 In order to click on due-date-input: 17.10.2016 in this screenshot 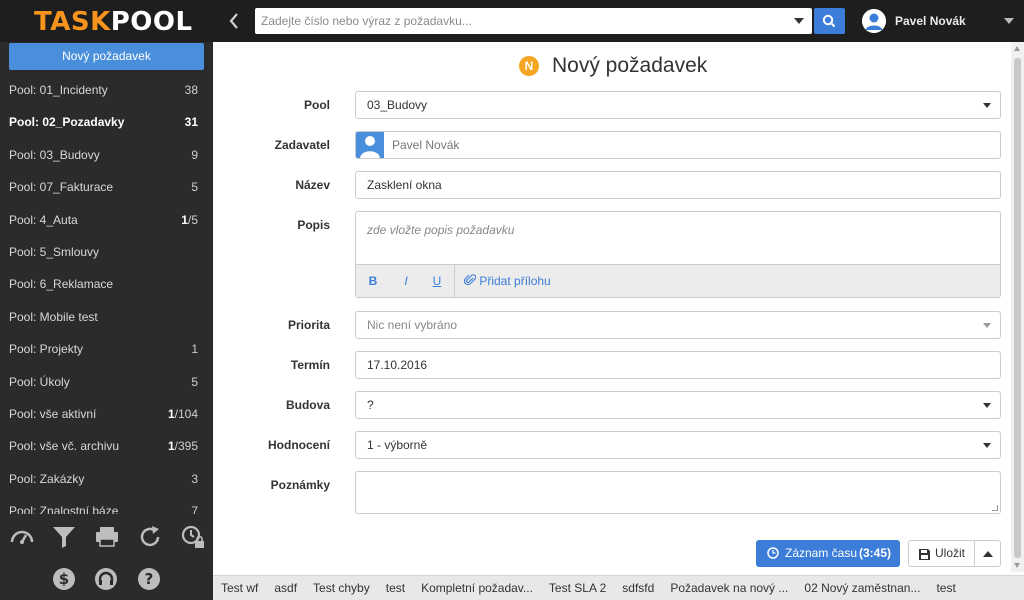, I will do `click(678, 365)`.